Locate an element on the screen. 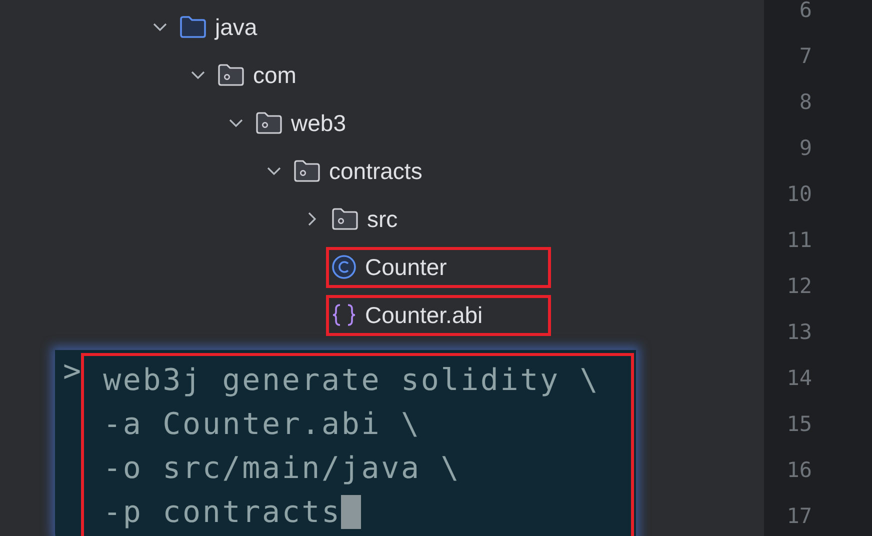  line-number: 6 is located at coordinates (805, 12).